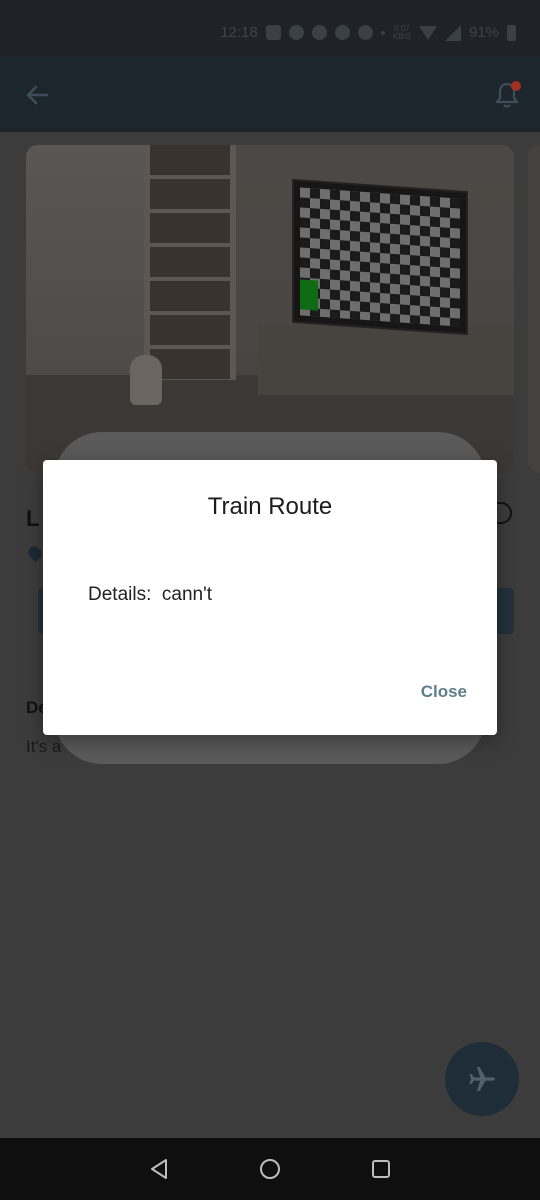 This screenshot has width=540, height=1200. I want to click on checkerboard-screen, so click(380, 257).